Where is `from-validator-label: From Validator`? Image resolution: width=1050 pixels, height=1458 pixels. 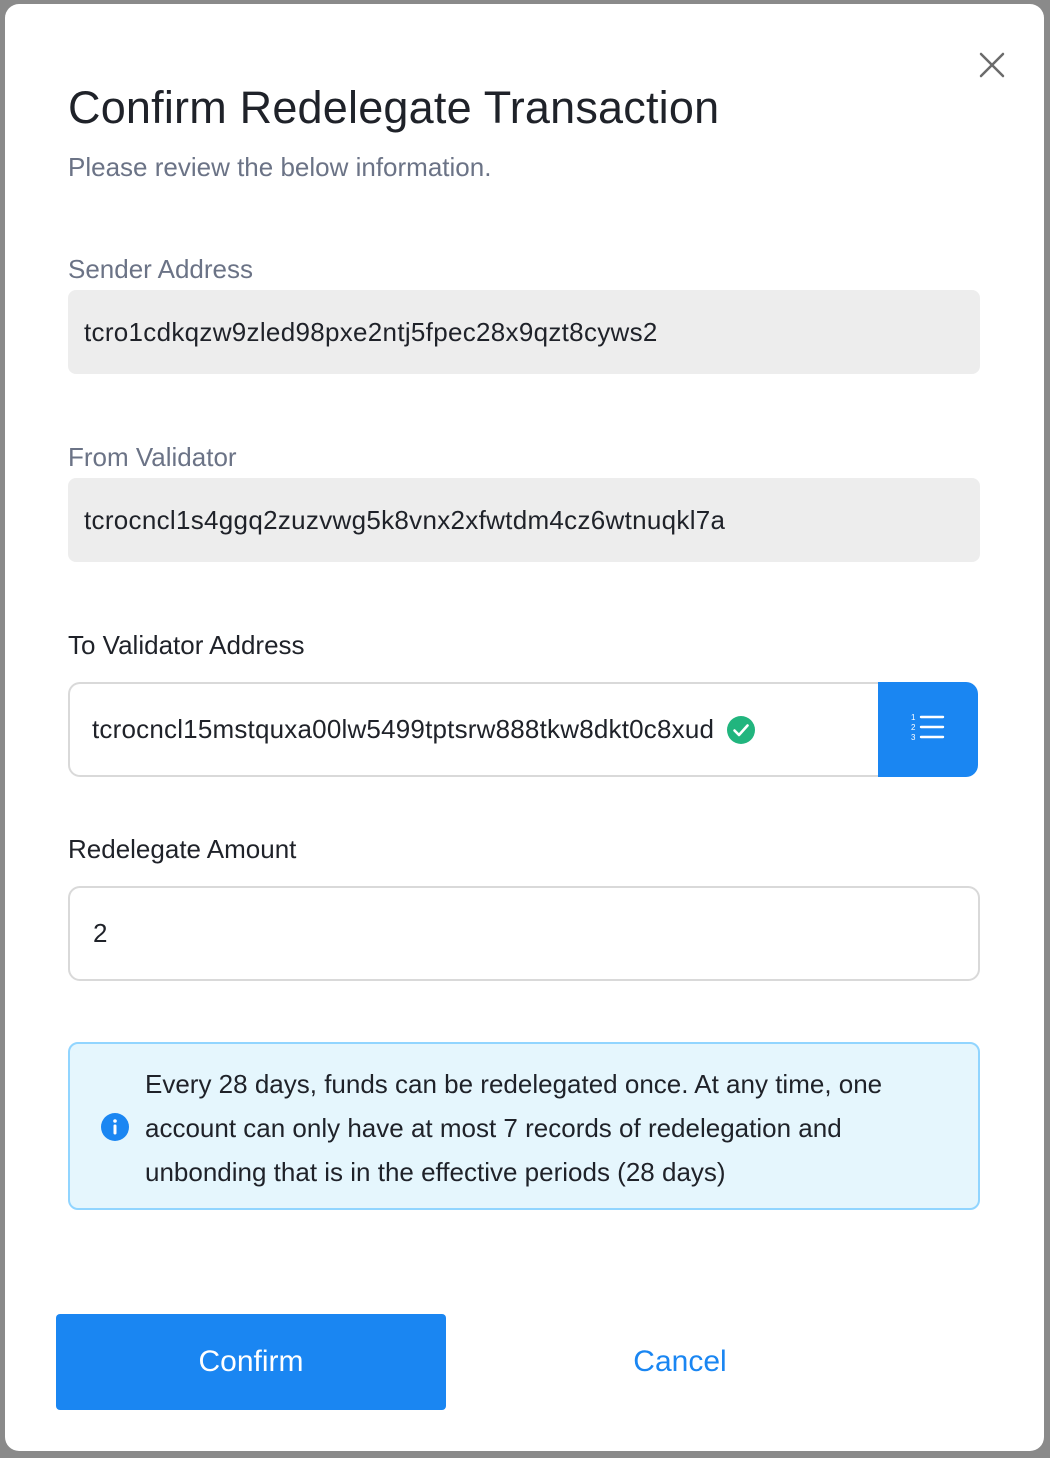 from-validator-label: From Validator is located at coordinates (152, 457).